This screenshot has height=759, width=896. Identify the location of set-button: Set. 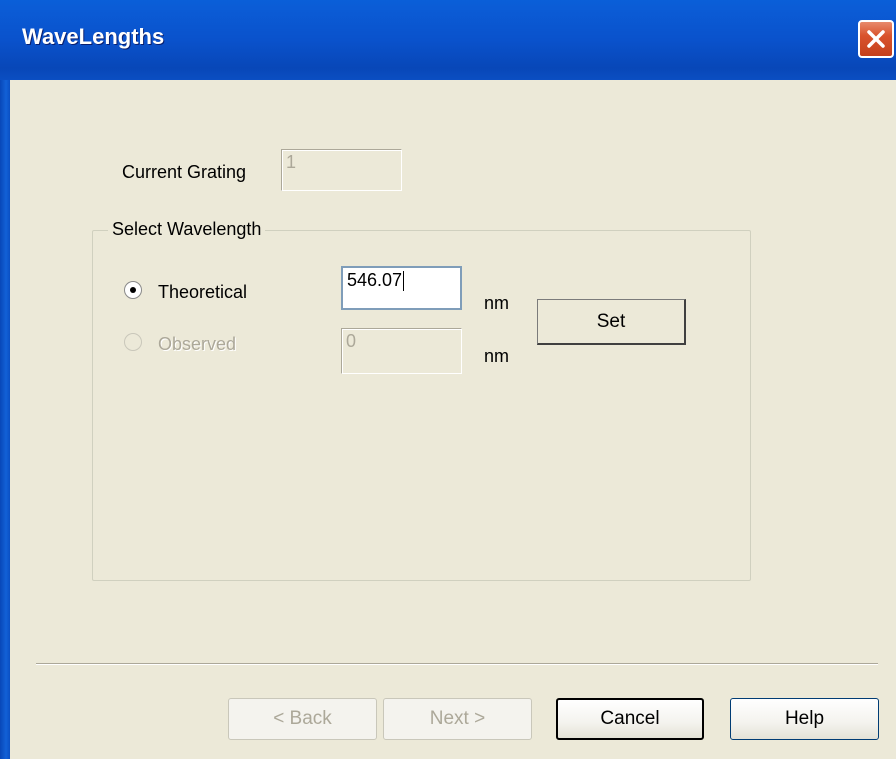
(611, 322).